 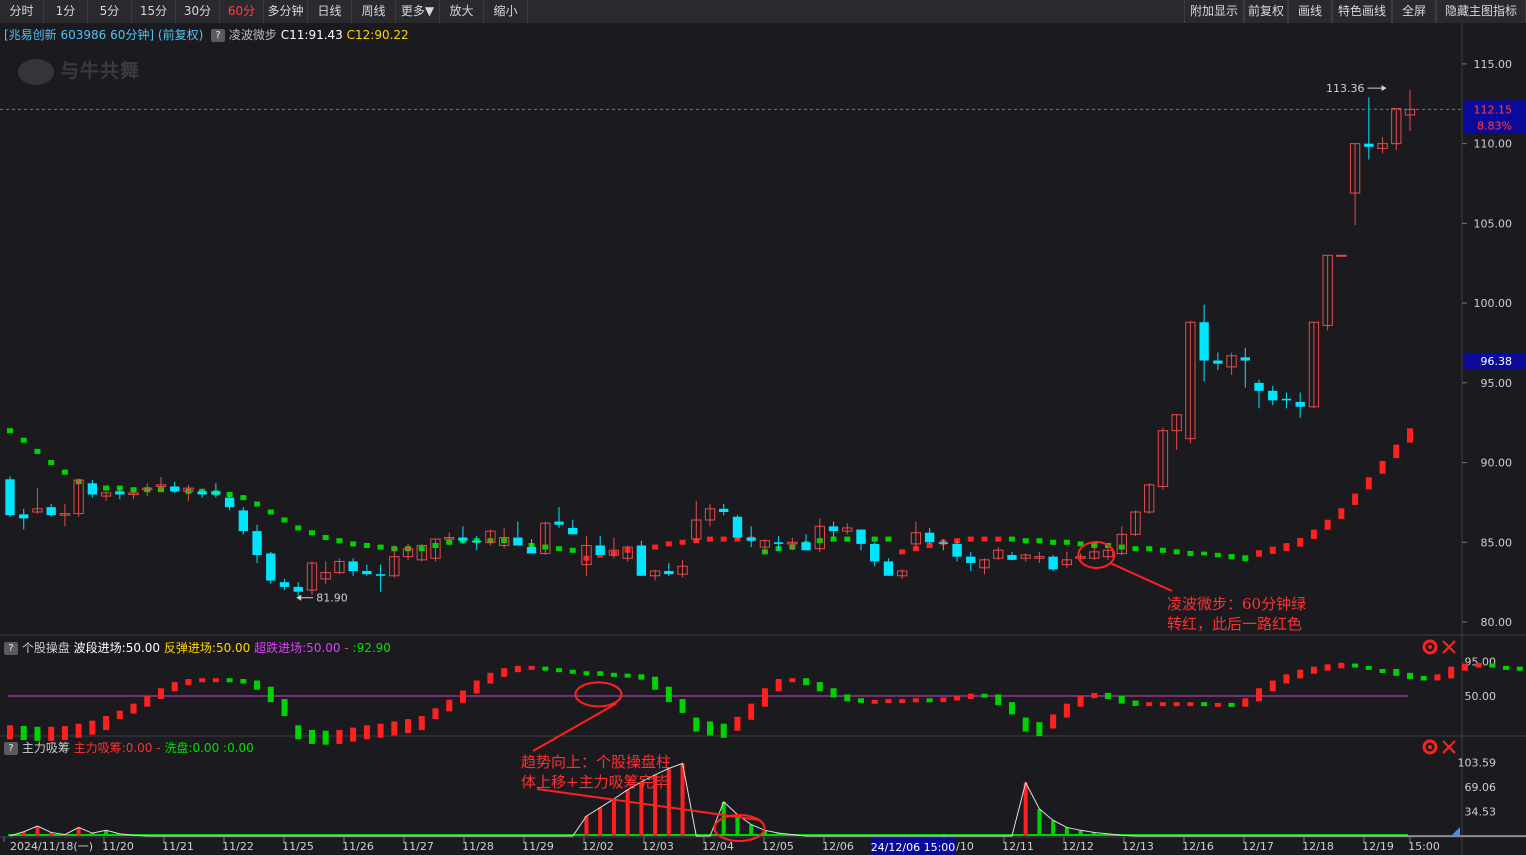 What do you see at coordinates (346, 648) in the screenshot?
I see `panel2-val-d: -` at bounding box center [346, 648].